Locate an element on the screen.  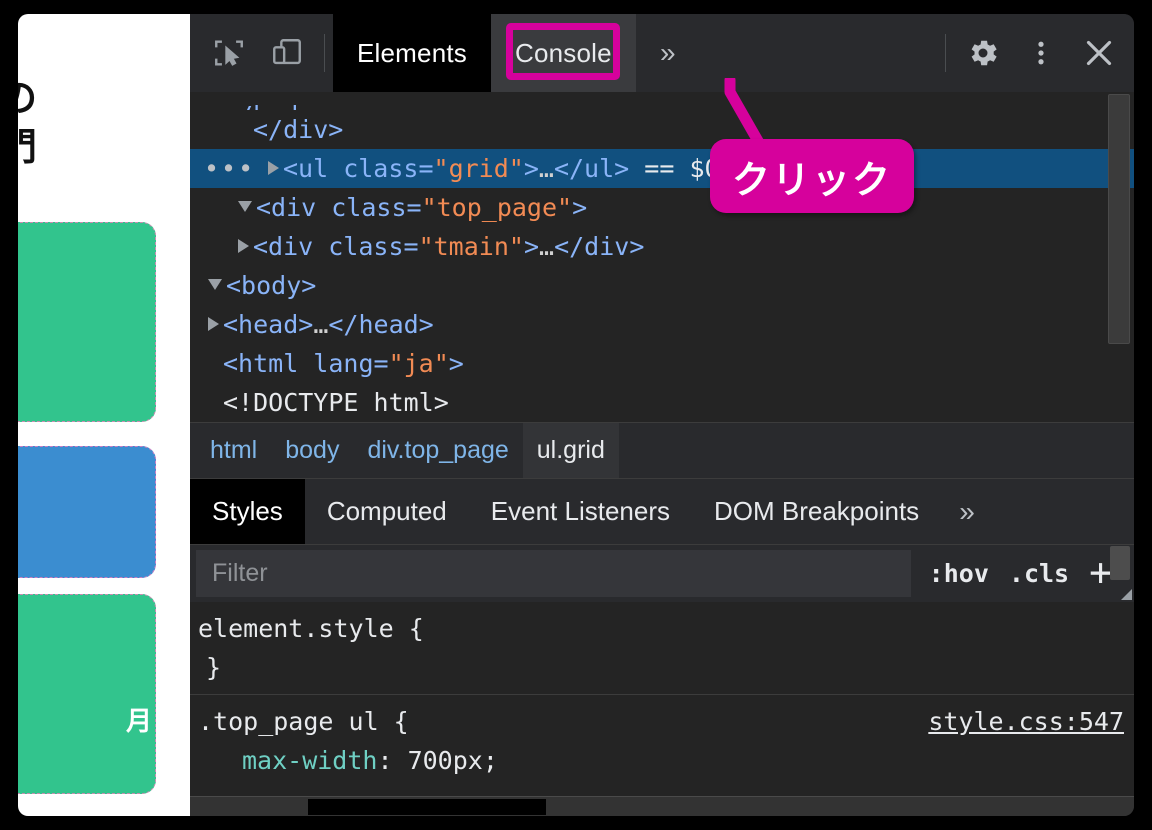
sidebar-tab-styles: Styles is located at coordinates (247, 511).